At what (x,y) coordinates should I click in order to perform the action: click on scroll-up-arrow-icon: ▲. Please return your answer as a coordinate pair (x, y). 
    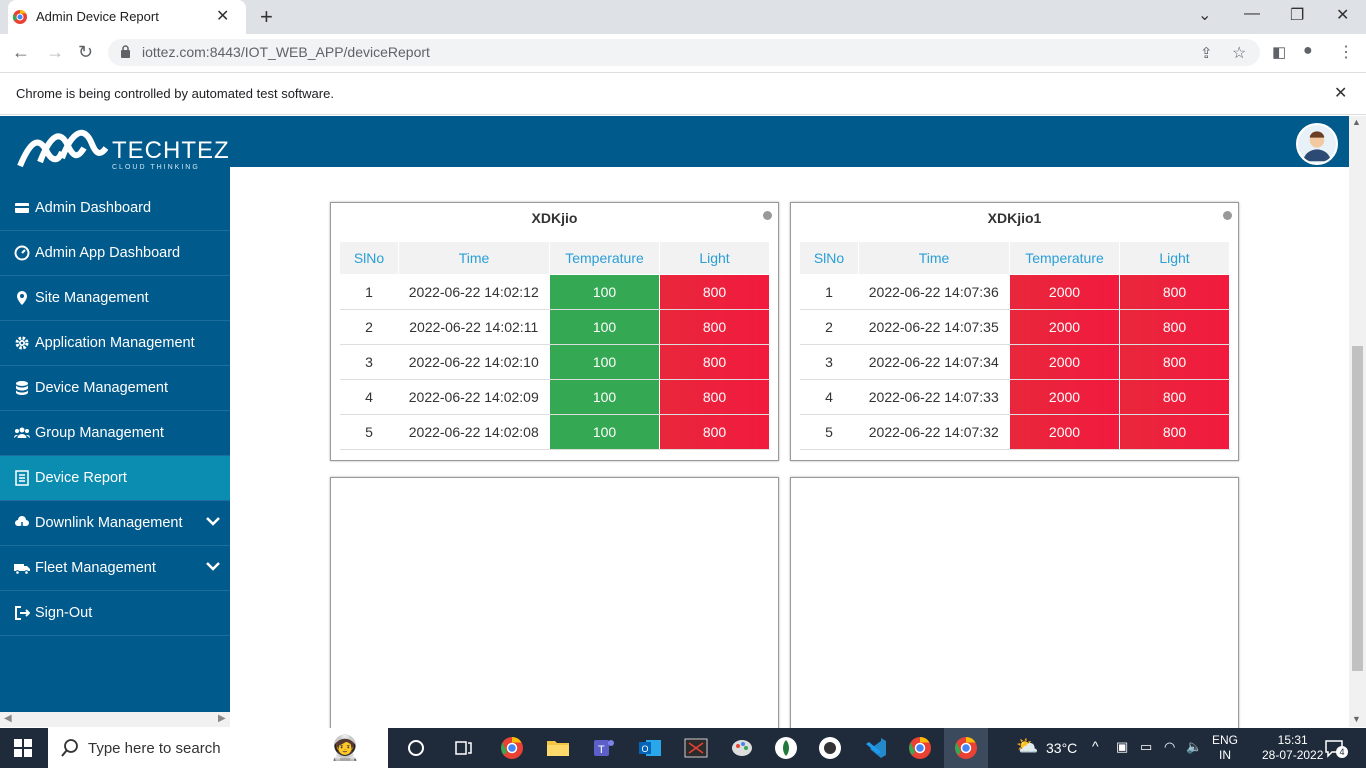
    Looking at the image, I should click on (1356, 122).